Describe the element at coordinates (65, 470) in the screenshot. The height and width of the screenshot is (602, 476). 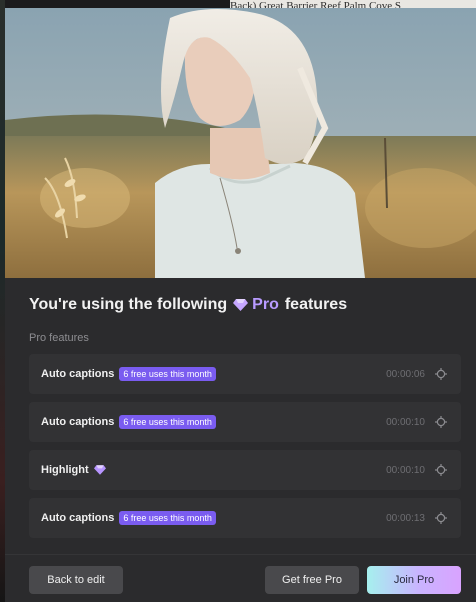
I see `feature-label: Highlight` at that location.